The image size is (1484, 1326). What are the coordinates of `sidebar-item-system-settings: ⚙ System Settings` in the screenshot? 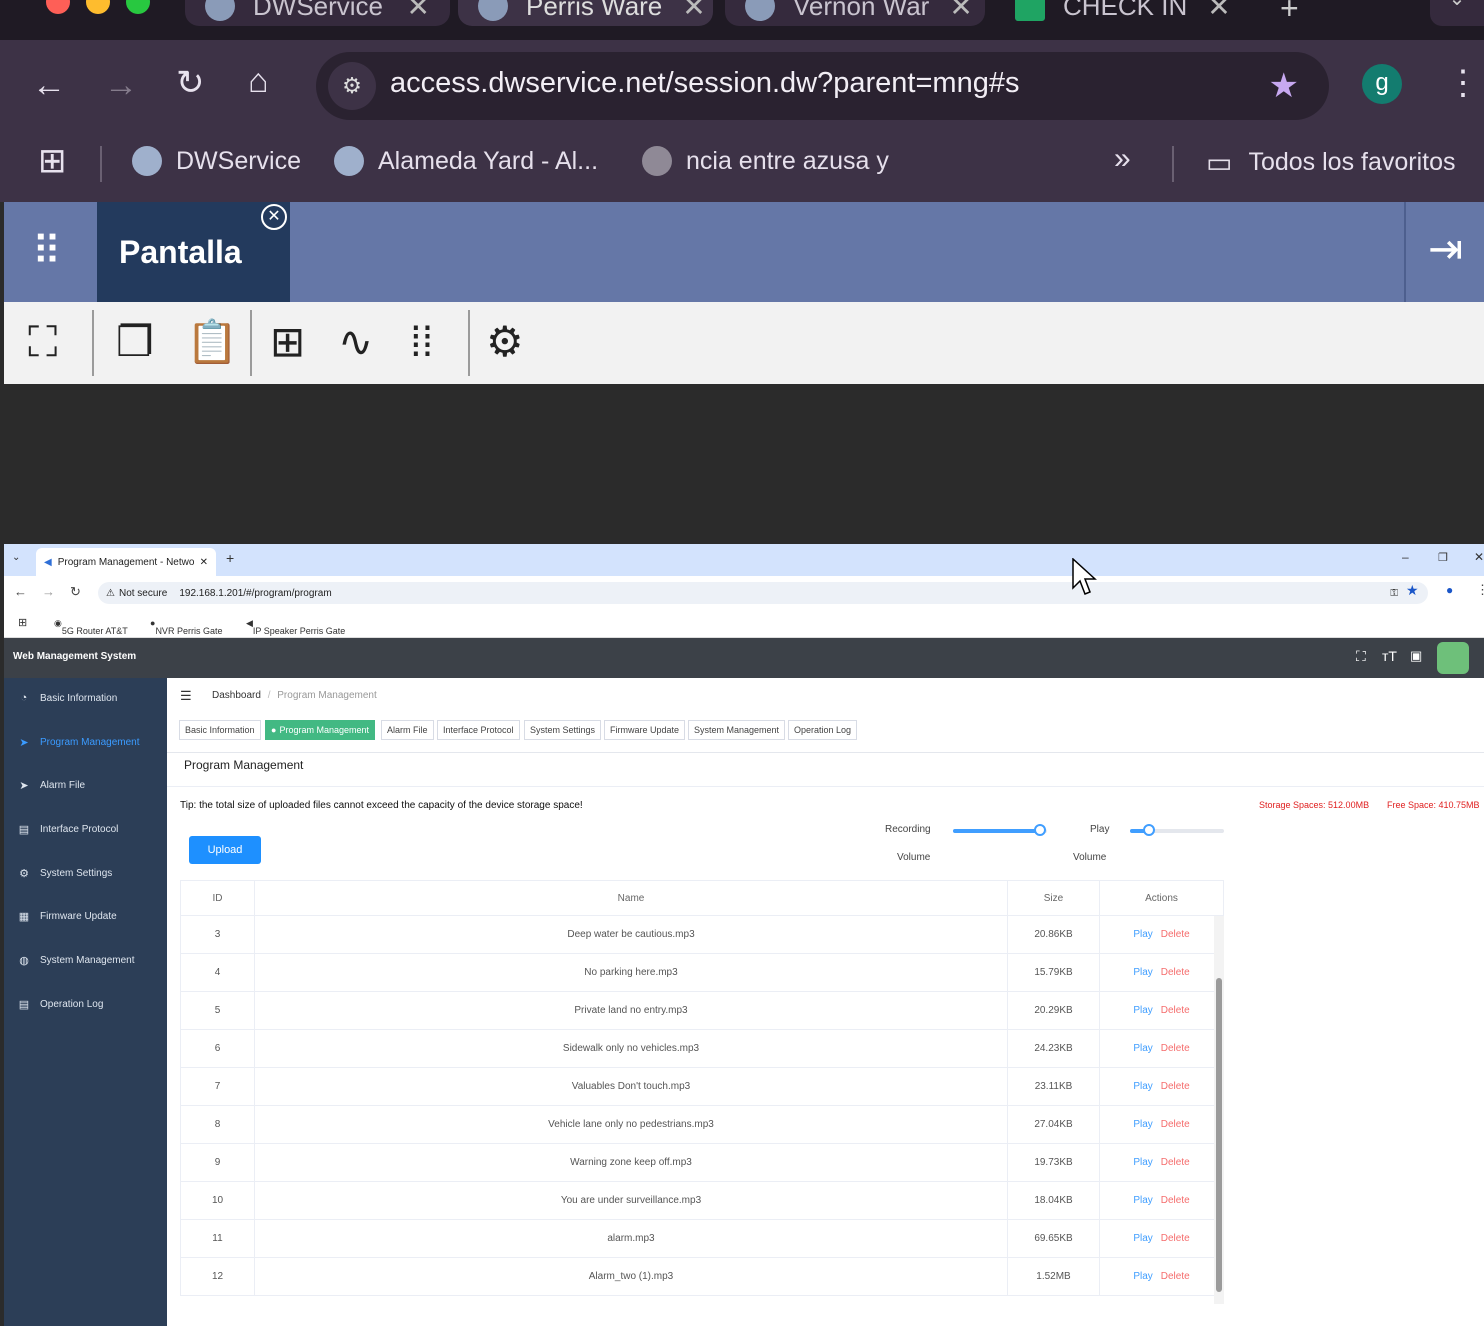 It's located at (65, 873).